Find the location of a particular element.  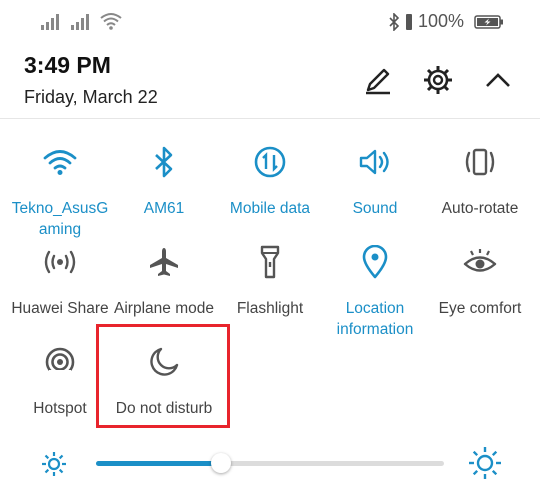

sound-icon is located at coordinates (374, 162).